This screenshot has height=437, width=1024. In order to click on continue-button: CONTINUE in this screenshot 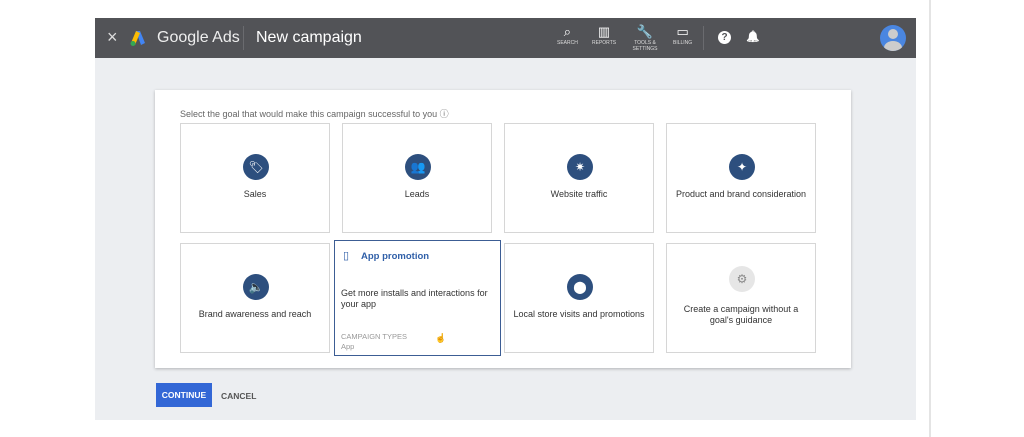, I will do `click(184, 395)`.